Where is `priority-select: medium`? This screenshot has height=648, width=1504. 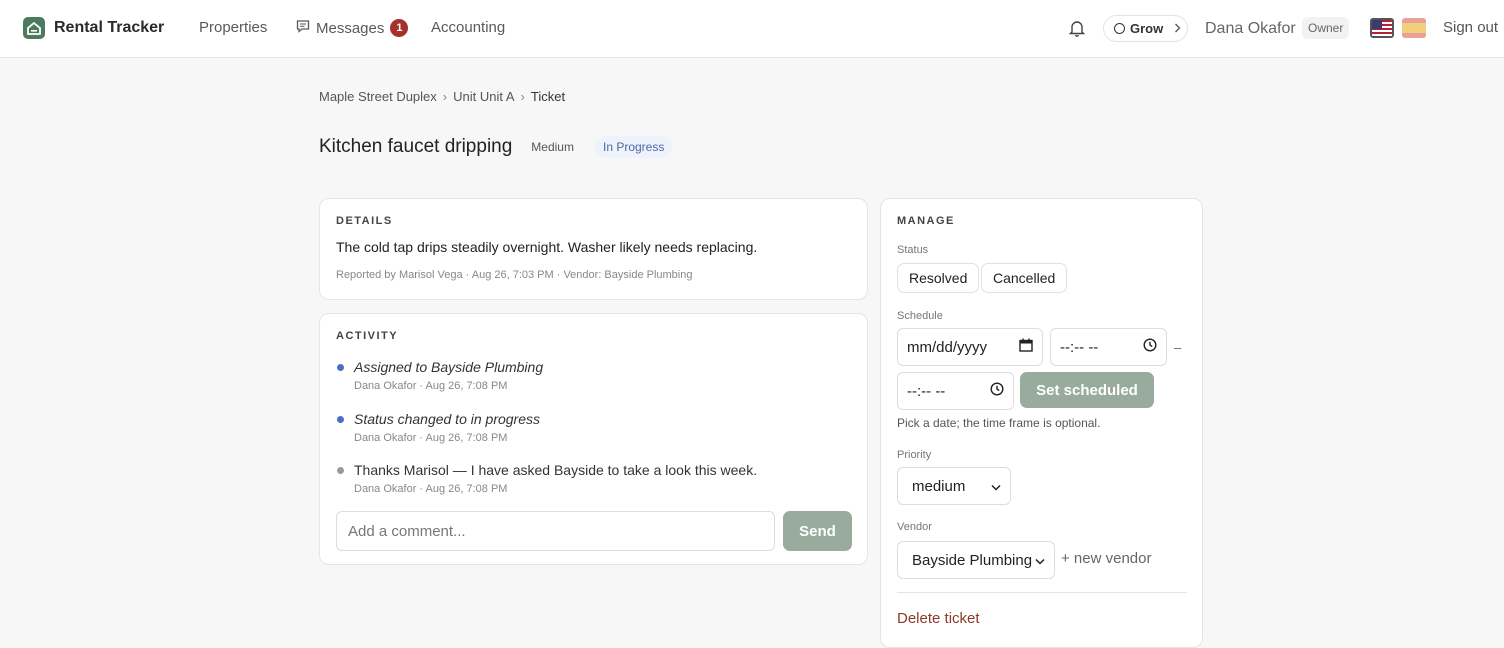
priority-select: medium is located at coordinates (954, 486).